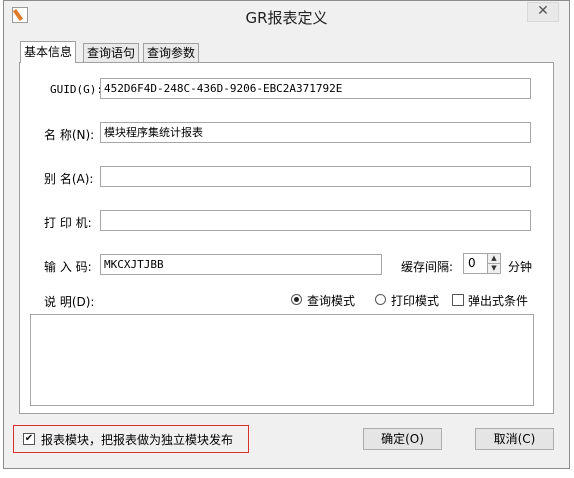 The height and width of the screenshot is (478, 574). Describe the element at coordinates (493, 268) in the screenshot. I see `spin-down-icon: ▼` at that location.